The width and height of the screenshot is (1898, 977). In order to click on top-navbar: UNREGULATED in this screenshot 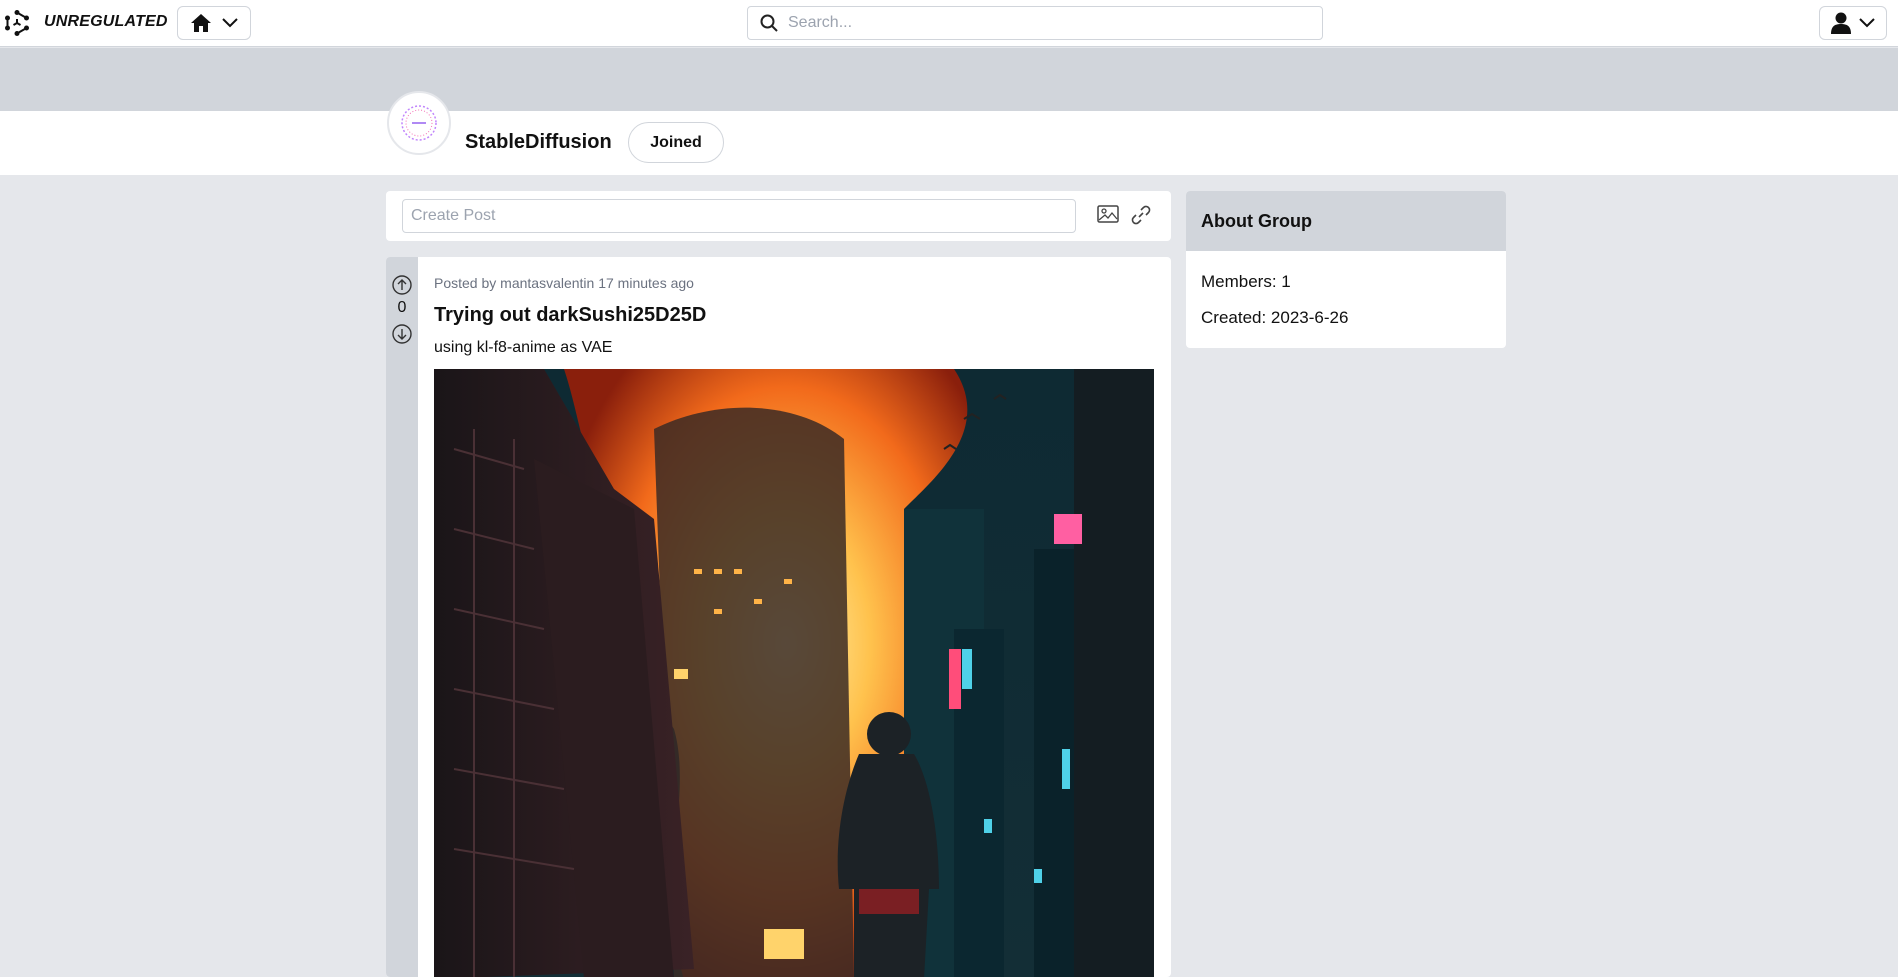, I will do `click(949, 23)`.